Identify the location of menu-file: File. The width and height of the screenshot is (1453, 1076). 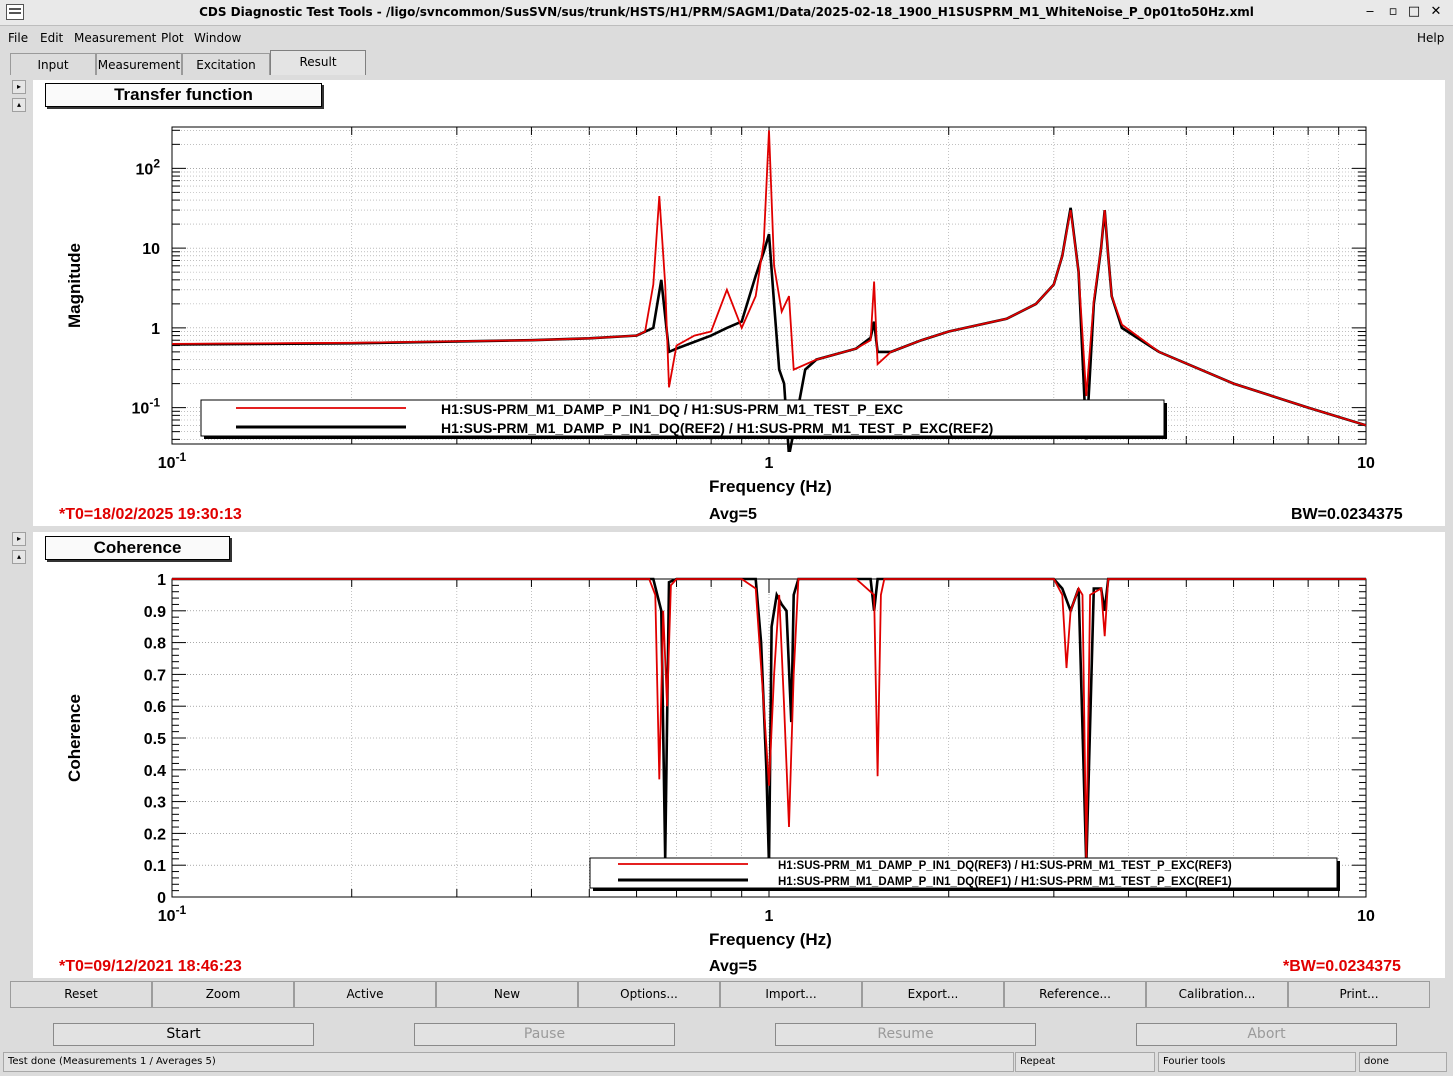
(18, 38).